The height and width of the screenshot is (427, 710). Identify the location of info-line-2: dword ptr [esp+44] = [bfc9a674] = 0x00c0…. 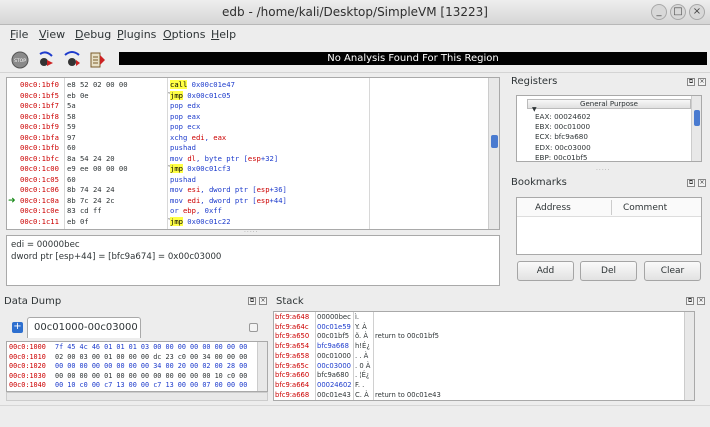
(116, 257).